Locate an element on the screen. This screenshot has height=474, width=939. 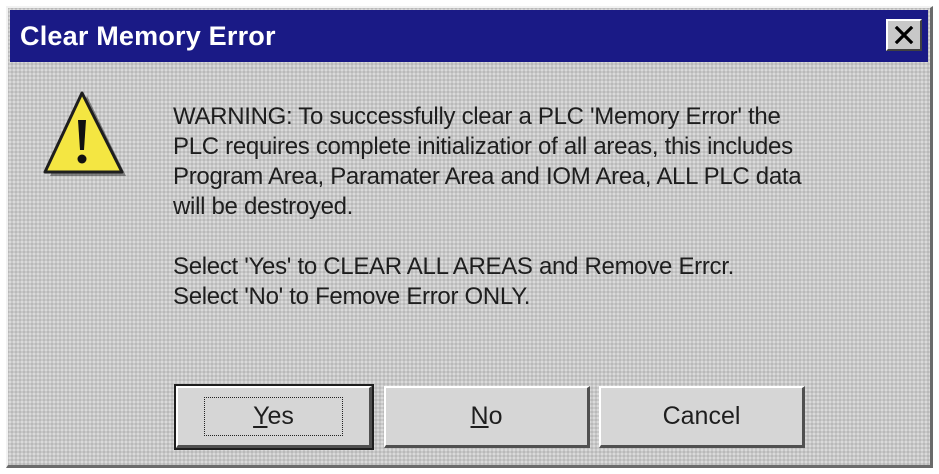
message-line: will be destroyed. is located at coordinates (263, 206).